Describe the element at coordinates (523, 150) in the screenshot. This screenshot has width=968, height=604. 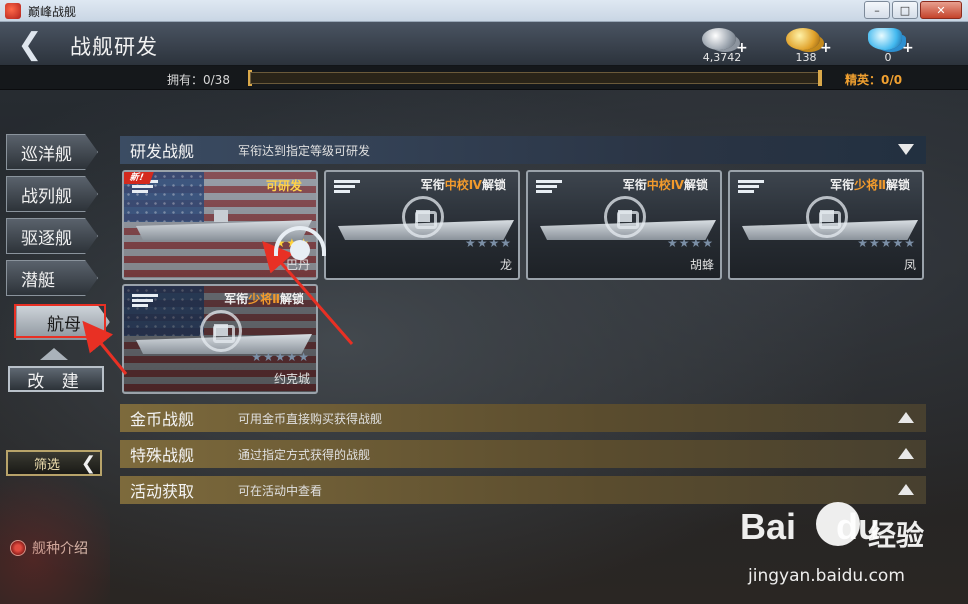
I see `section-research-header: 研发战舰 军衔达到指定等级可研发` at that location.